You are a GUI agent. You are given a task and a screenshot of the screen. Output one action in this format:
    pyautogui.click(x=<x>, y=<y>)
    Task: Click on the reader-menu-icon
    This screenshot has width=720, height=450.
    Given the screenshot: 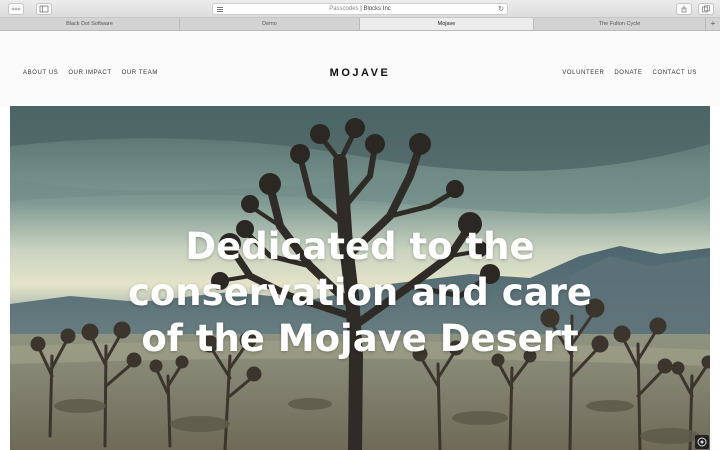 What is the action you would take?
    pyautogui.click(x=220, y=9)
    